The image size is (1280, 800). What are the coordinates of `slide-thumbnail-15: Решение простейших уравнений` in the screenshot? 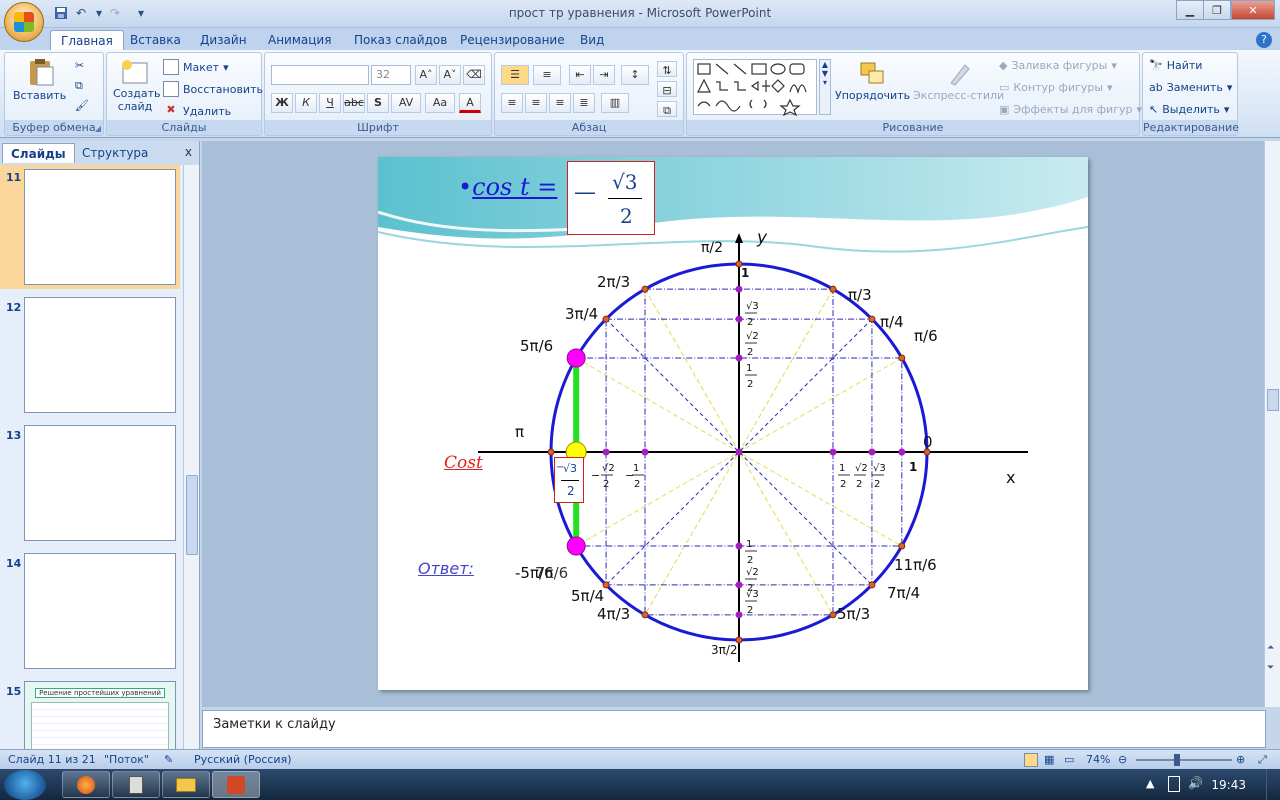 It's located at (100, 715).